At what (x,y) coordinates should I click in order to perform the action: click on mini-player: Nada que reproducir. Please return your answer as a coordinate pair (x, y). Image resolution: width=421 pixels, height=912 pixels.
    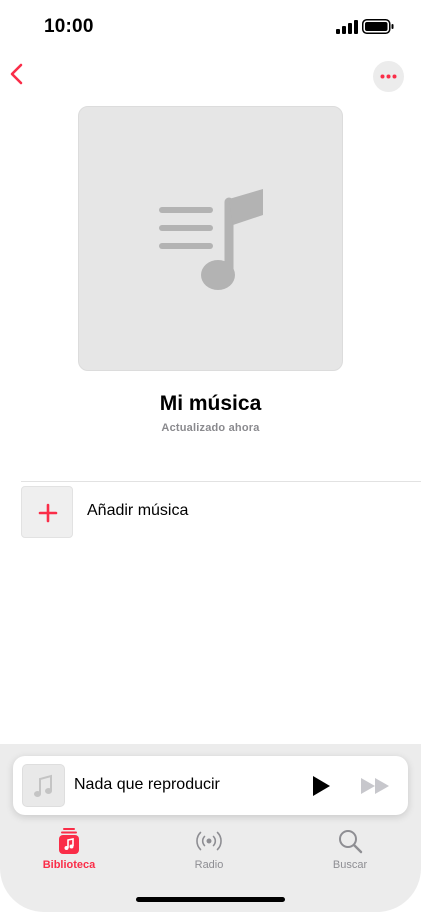
    Looking at the image, I should click on (210, 785).